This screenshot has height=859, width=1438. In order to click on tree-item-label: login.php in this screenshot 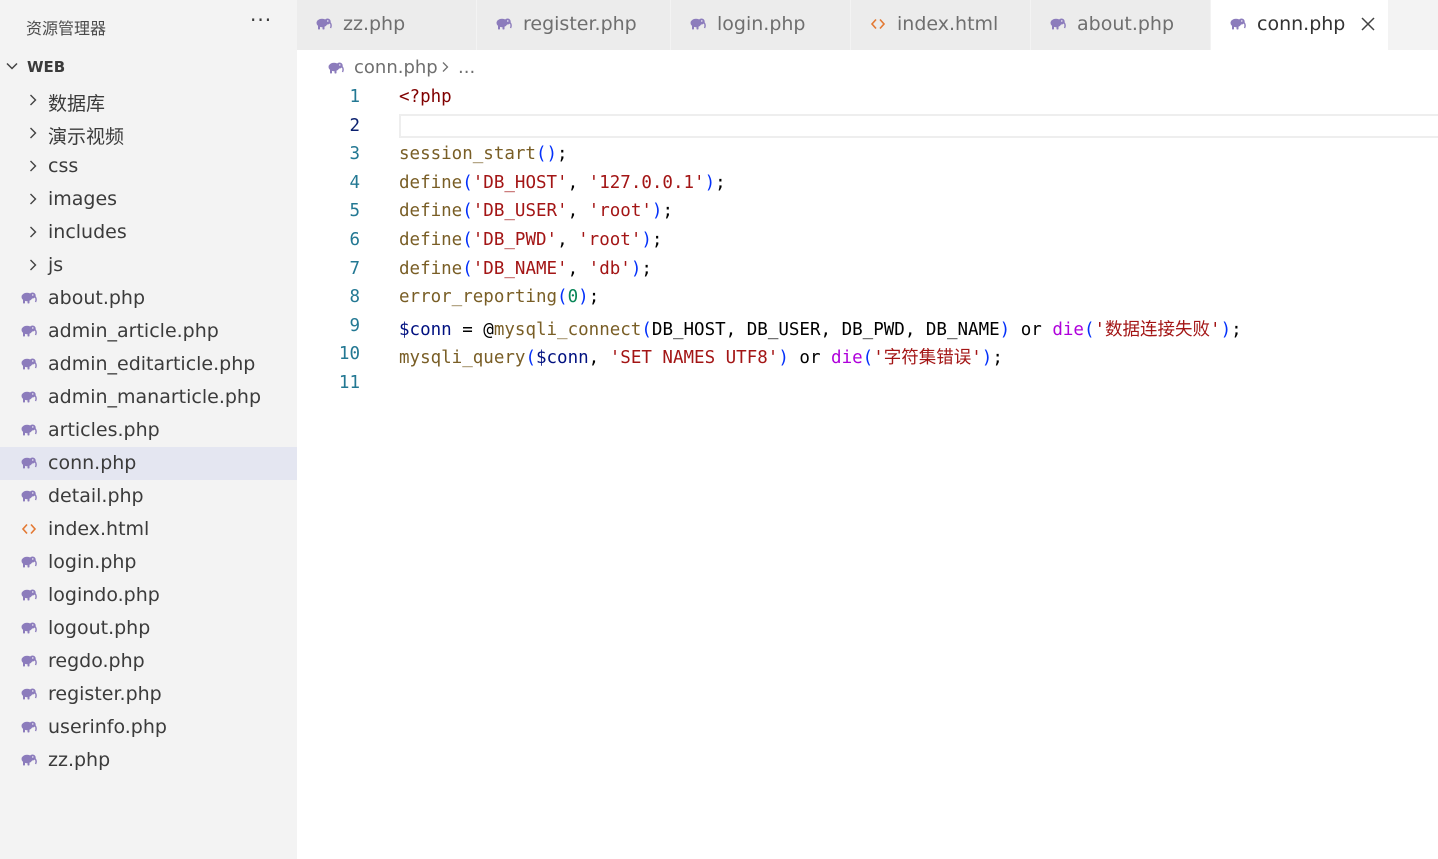, I will do `click(92, 562)`.